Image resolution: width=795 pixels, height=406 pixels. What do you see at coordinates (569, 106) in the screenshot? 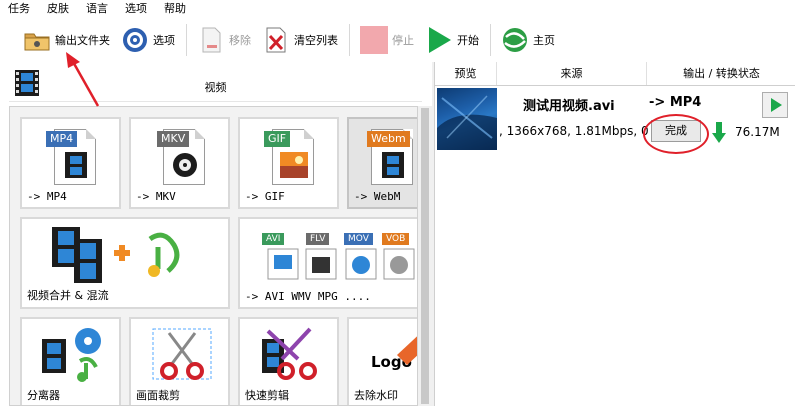
I see `source-file-name: 测试用视频.avi` at bounding box center [569, 106].